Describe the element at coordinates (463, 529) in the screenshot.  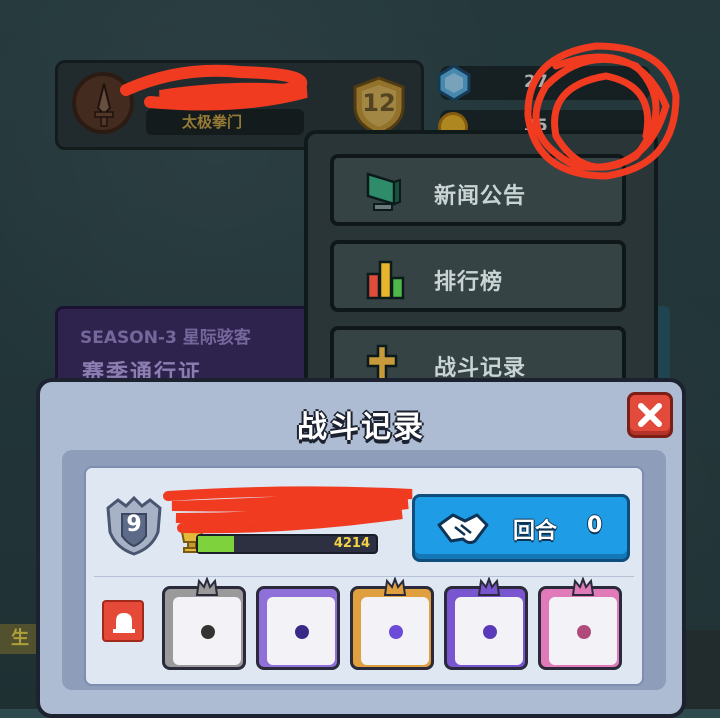
I see `handshake-icon` at that location.